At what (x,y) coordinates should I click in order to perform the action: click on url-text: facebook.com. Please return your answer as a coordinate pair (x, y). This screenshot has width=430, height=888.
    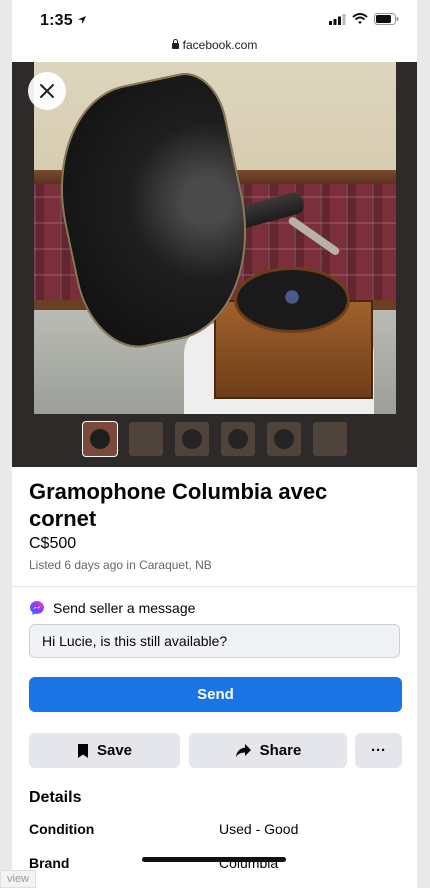
    Looking at the image, I should click on (220, 45).